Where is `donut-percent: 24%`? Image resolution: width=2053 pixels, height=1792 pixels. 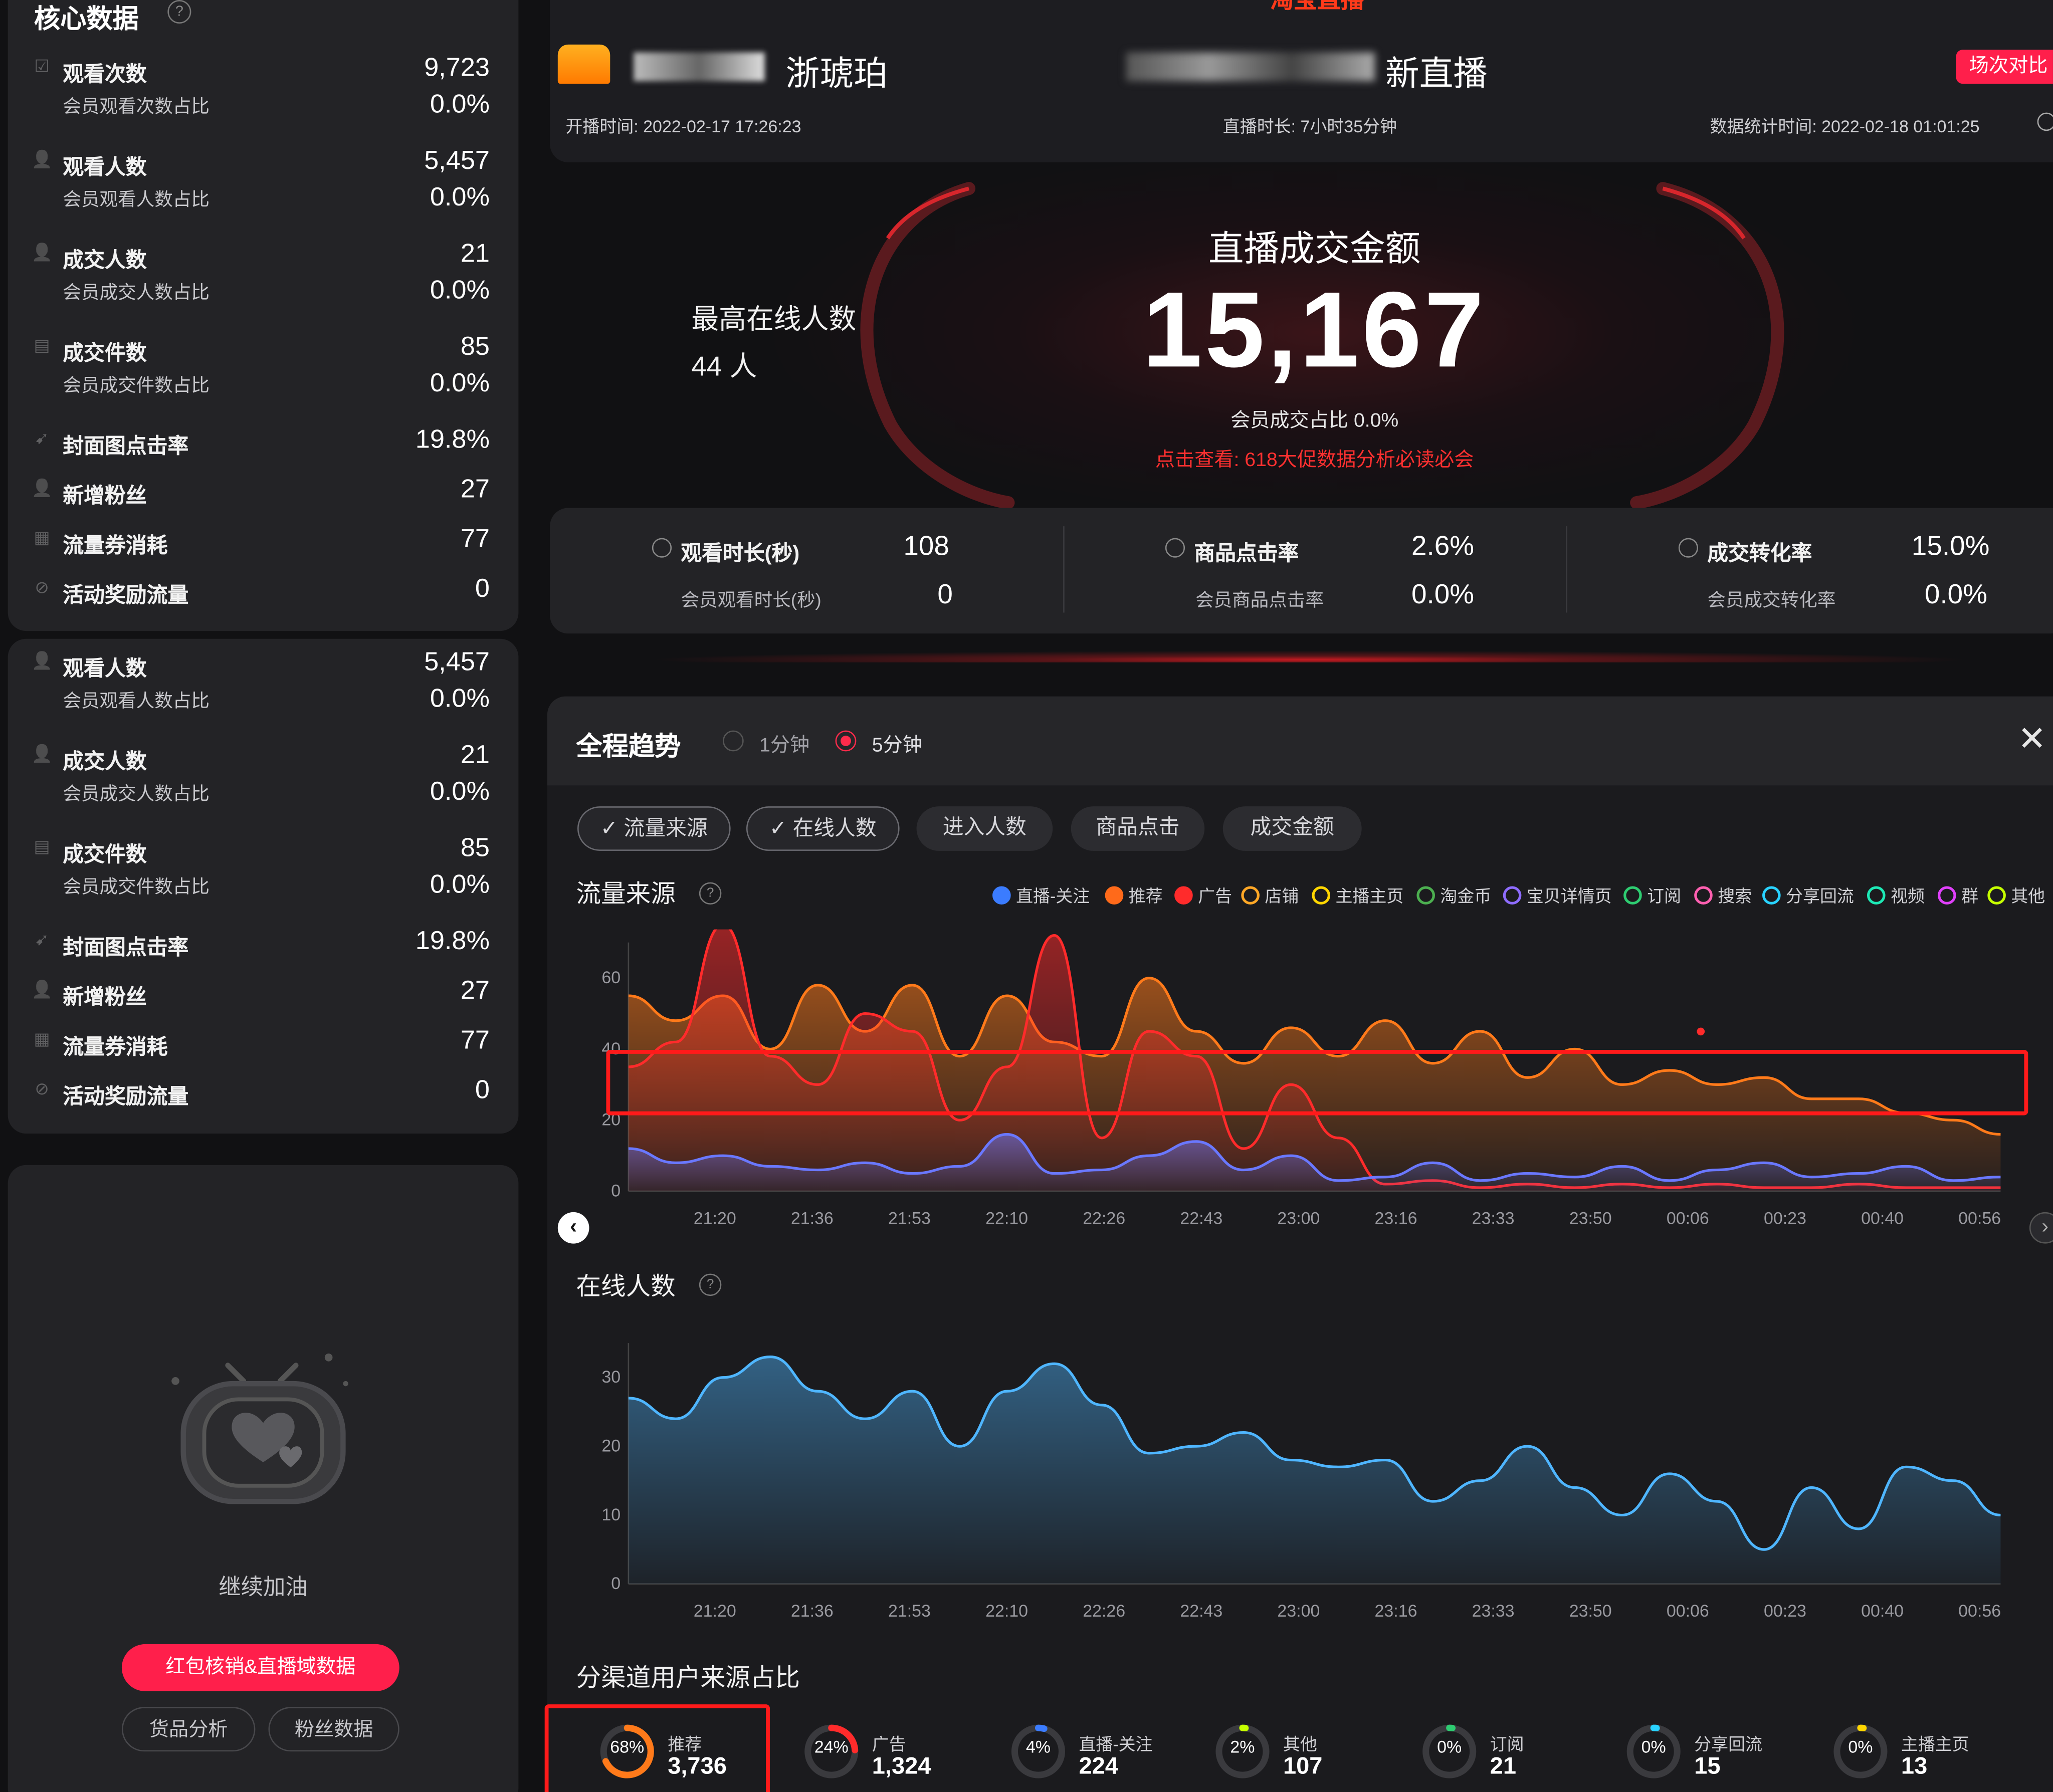
donut-percent: 24% is located at coordinates (831, 1747).